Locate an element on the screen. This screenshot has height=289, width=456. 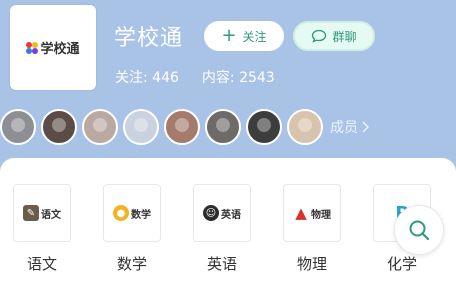
followers-label: 关注: is located at coordinates (131, 78).